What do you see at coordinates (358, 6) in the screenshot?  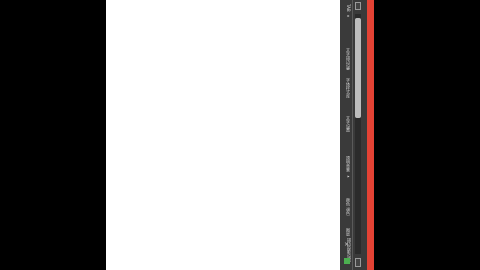 I see `scroll-up-button` at bounding box center [358, 6].